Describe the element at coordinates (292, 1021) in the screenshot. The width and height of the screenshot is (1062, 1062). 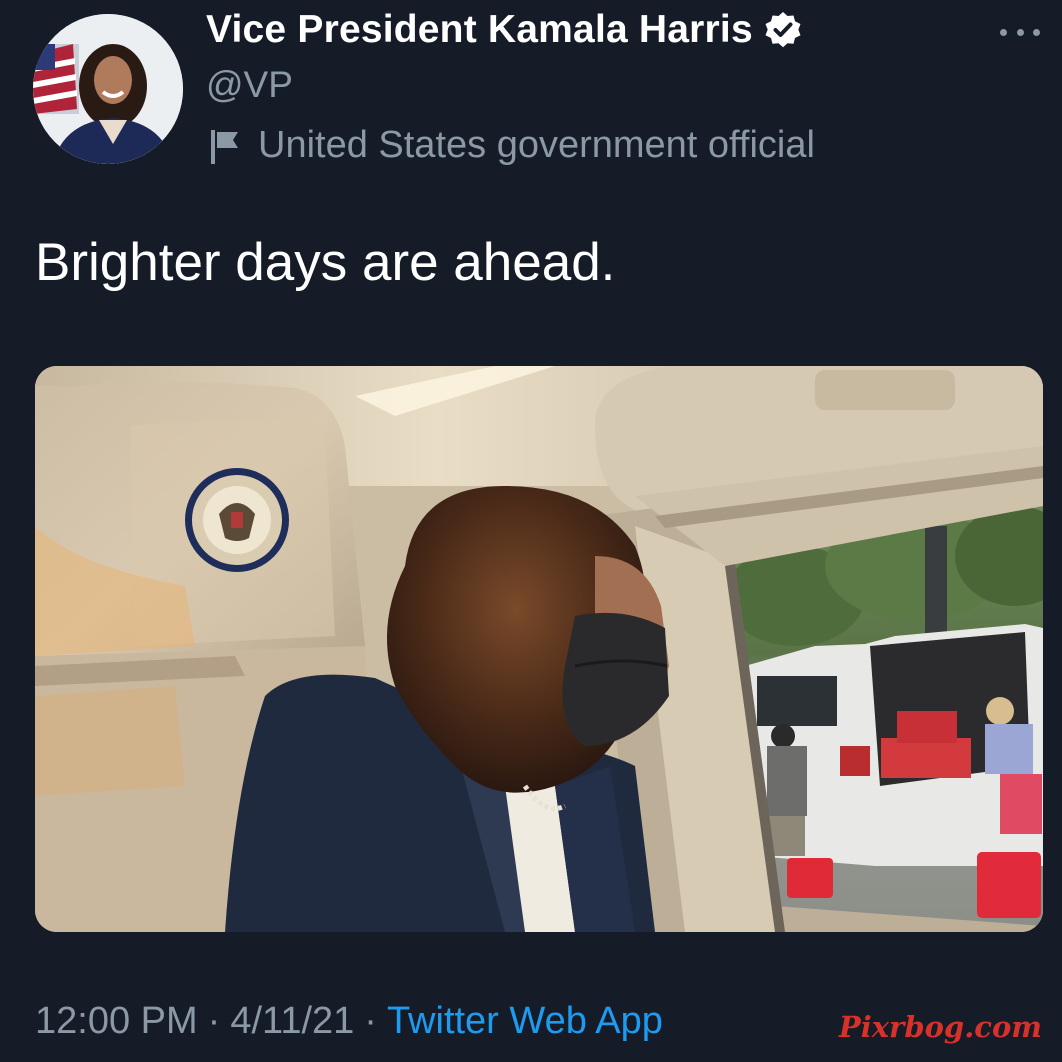
I see `tweet-date: 4/11/21` at that location.